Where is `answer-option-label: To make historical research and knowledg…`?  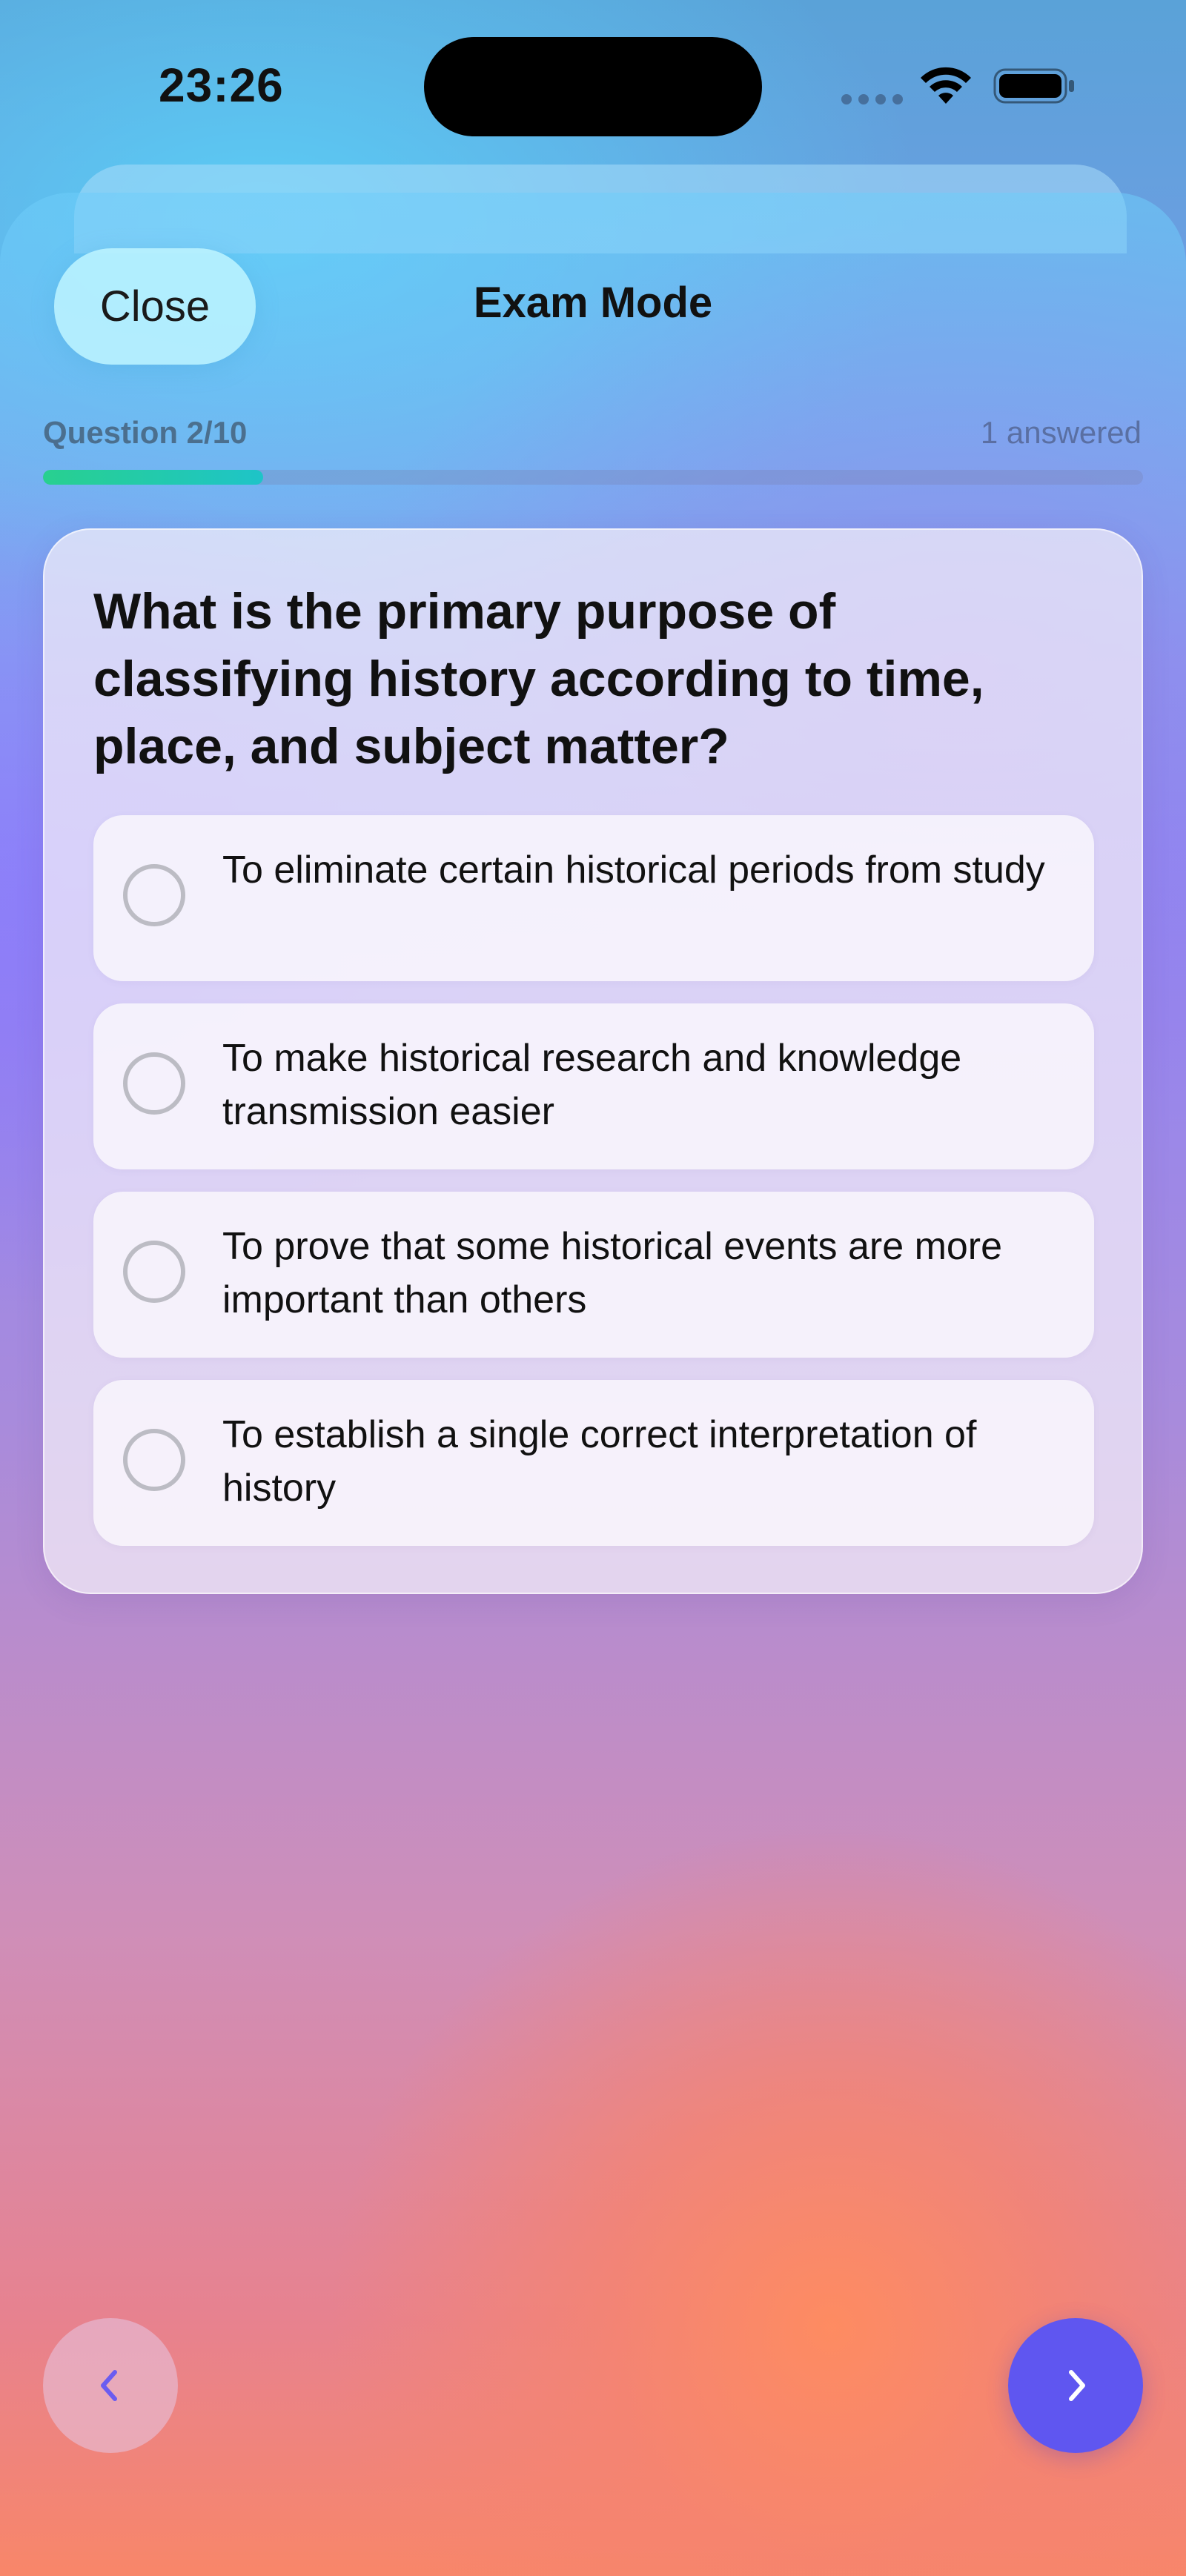
answer-option-label: To make historical research and knowledg… is located at coordinates (592, 1085).